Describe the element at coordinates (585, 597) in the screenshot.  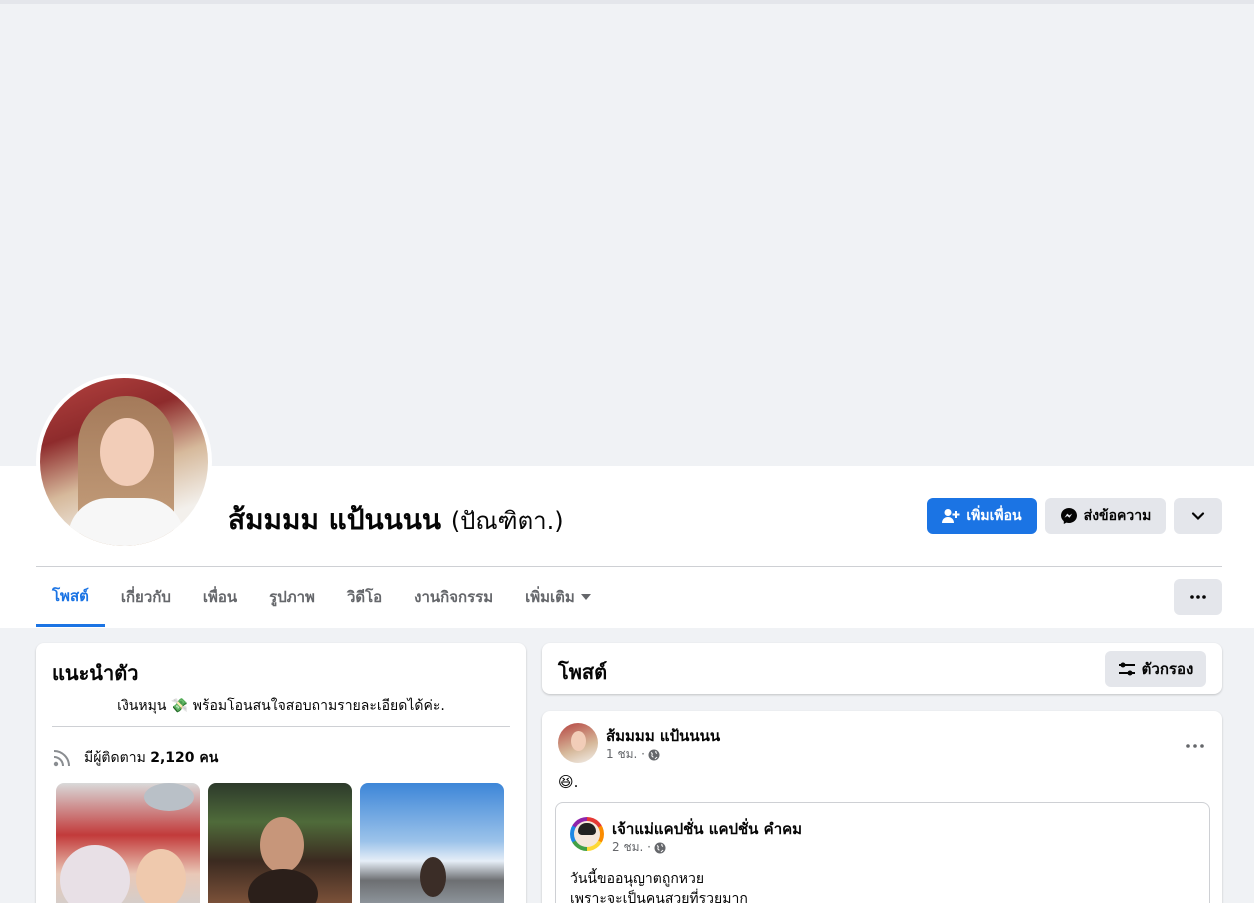
I see `caret-down-icon` at that location.